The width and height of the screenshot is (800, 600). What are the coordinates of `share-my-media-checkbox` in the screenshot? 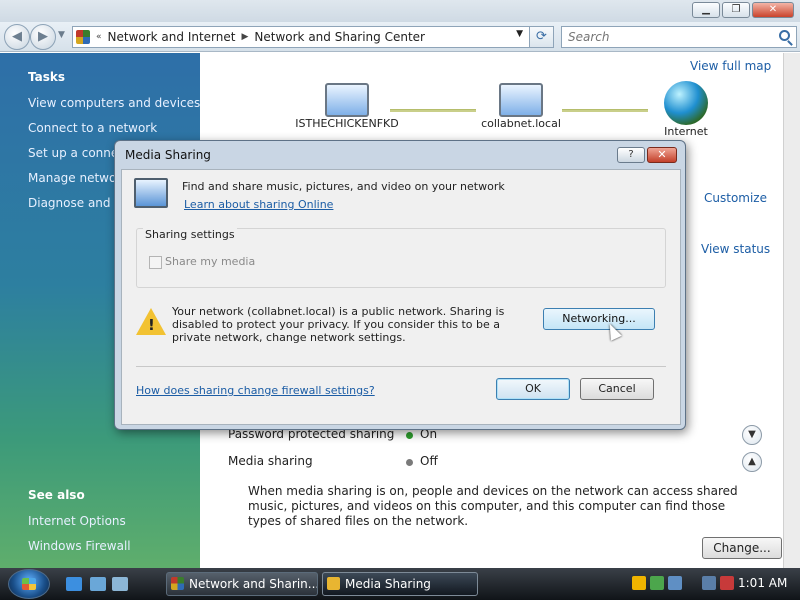 It's located at (155, 262).